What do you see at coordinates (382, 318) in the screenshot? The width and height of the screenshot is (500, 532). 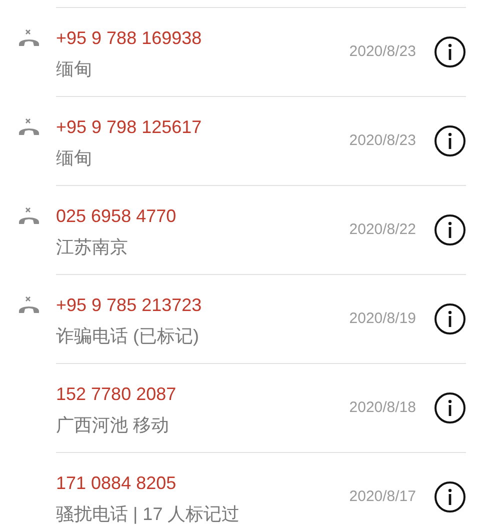 I see `call-date: 2020/8/19` at bounding box center [382, 318].